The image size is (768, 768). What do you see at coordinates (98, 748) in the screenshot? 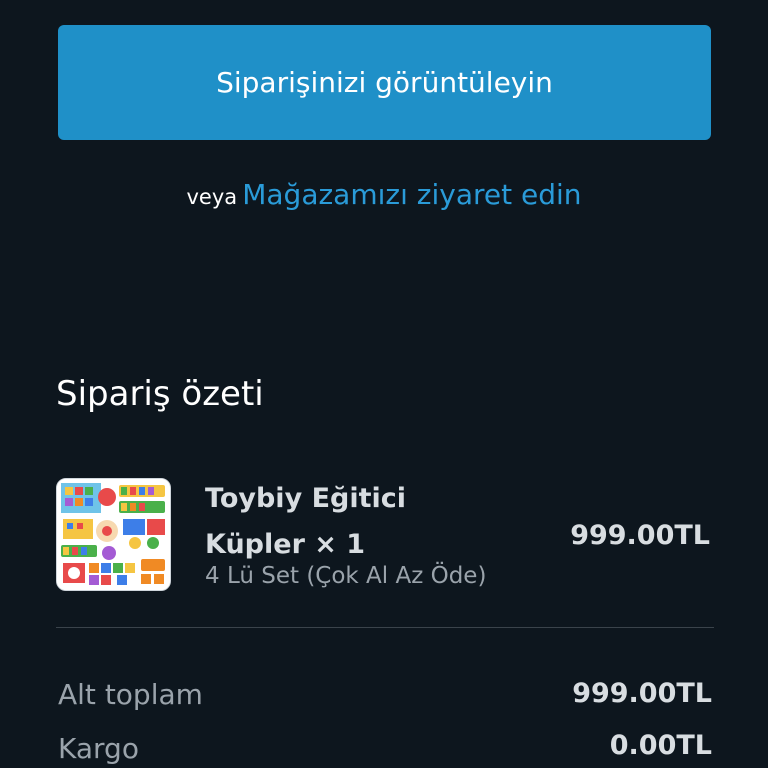
I see `shipping-label: Kargo` at bounding box center [98, 748].